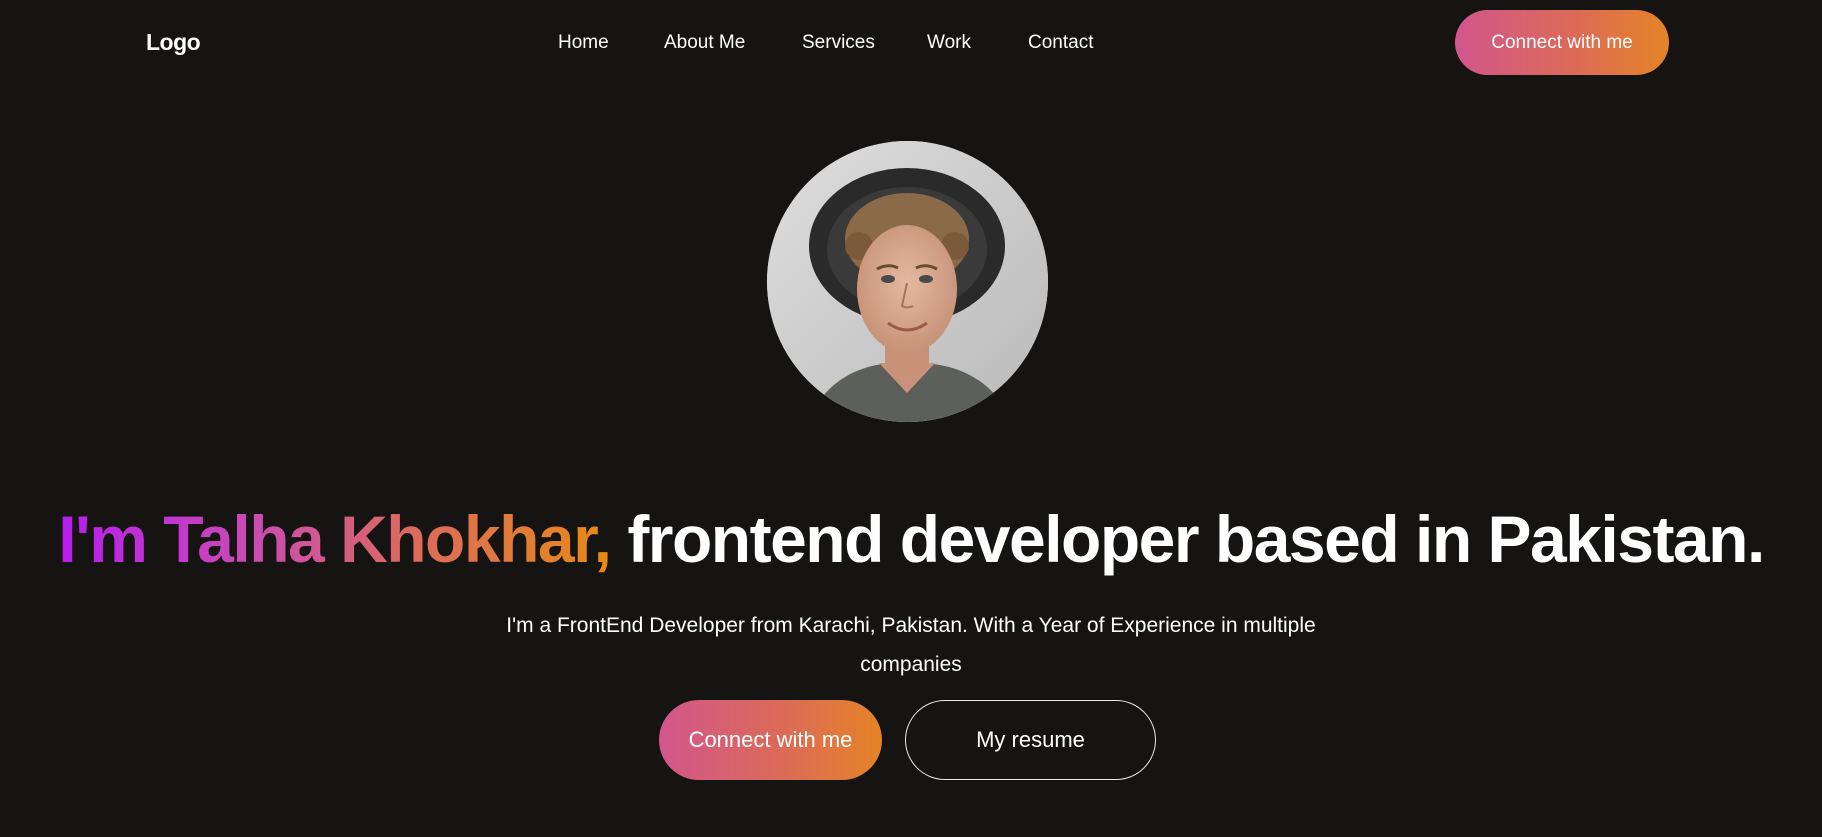 This screenshot has height=837, width=1822. I want to click on nav-link-work: Work, so click(977, 43).